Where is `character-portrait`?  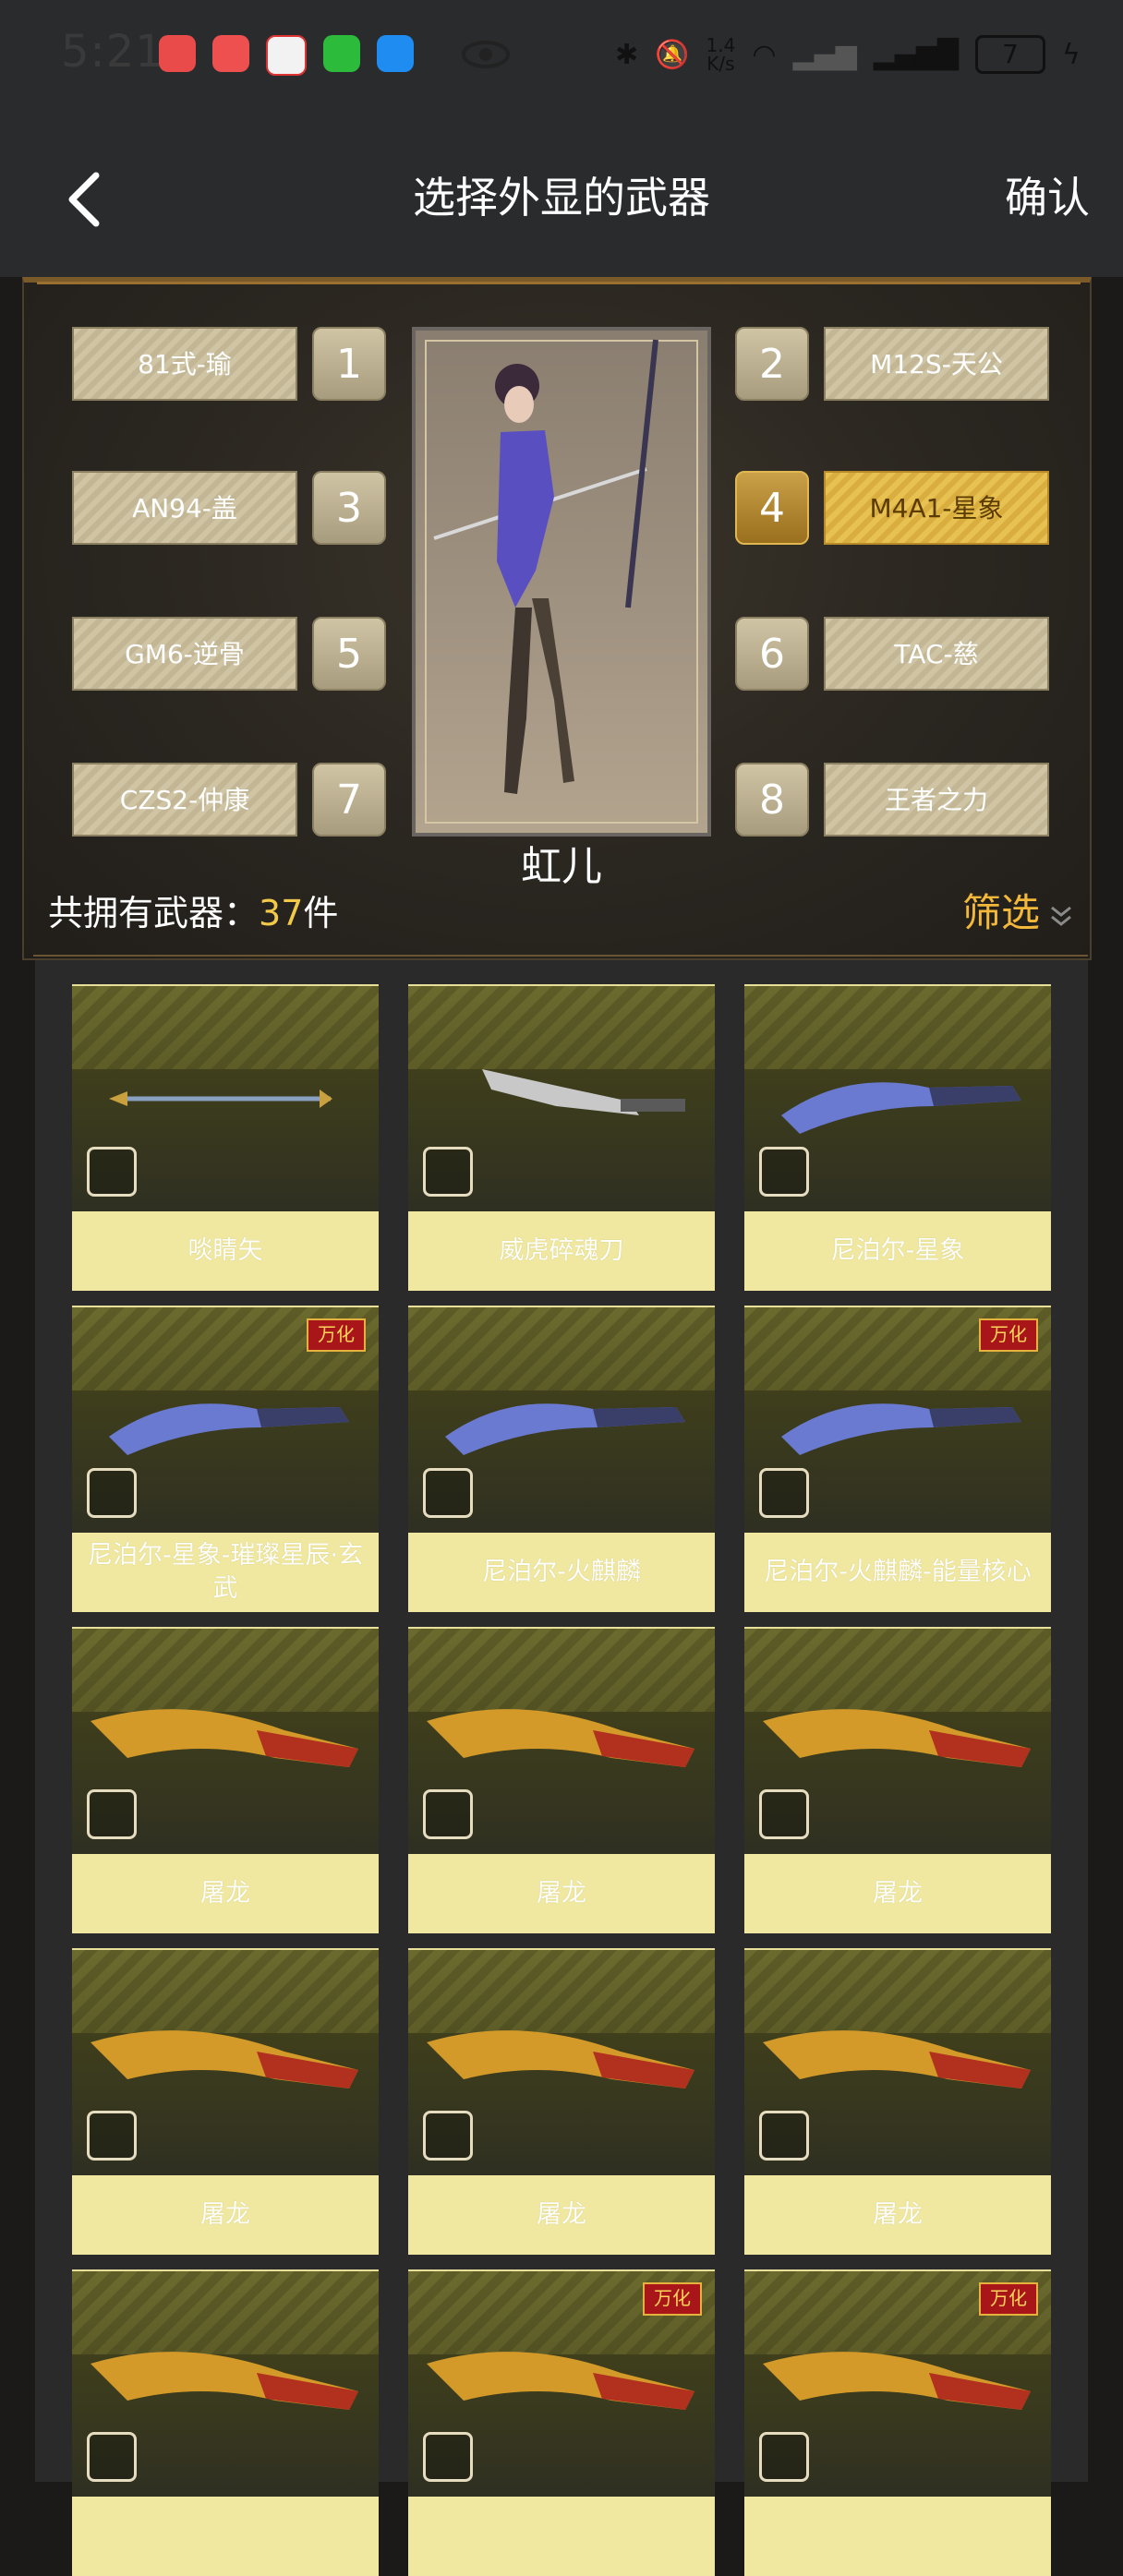
character-portrait is located at coordinates (561, 582).